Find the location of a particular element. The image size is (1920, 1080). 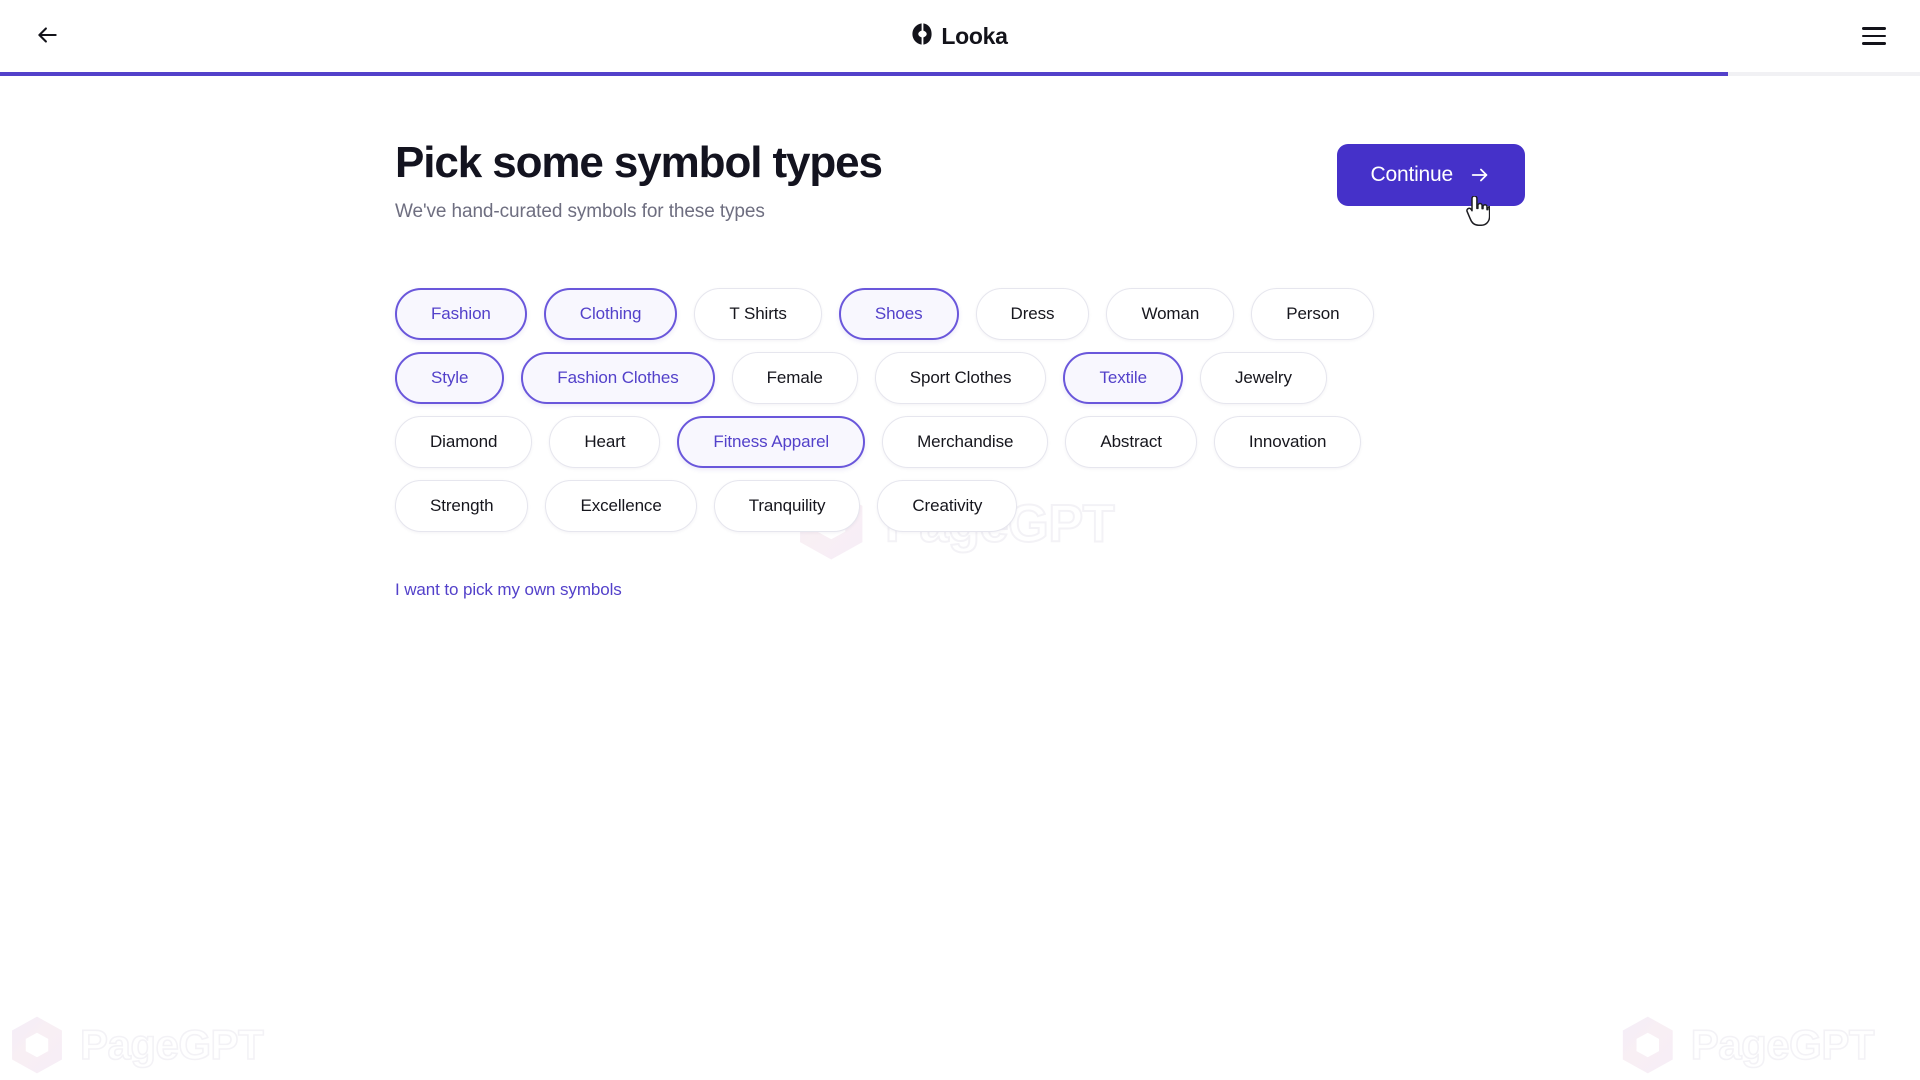

arrow-left-icon is located at coordinates (47, 36).